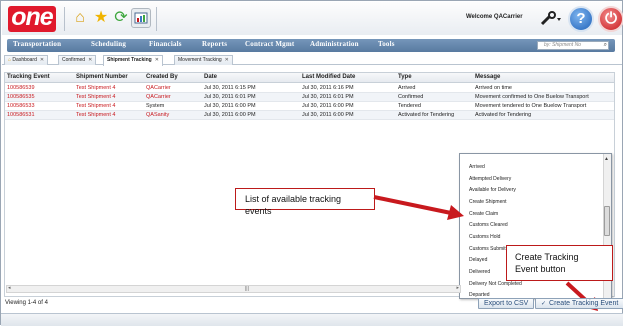 Image resolution: width=623 pixels, height=326 pixels. What do you see at coordinates (21, 97) in the screenshot?
I see `tracking-event-link: 100586535` at bounding box center [21, 97].